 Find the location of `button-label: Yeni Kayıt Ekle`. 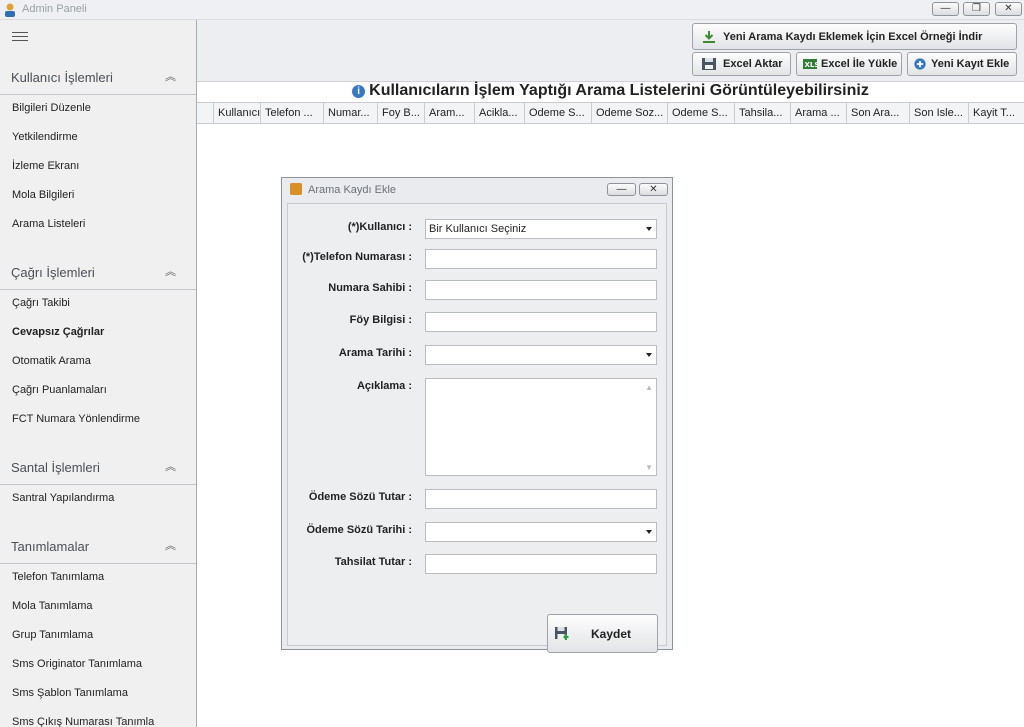

button-label: Yeni Kayıt Ekle is located at coordinates (970, 64).